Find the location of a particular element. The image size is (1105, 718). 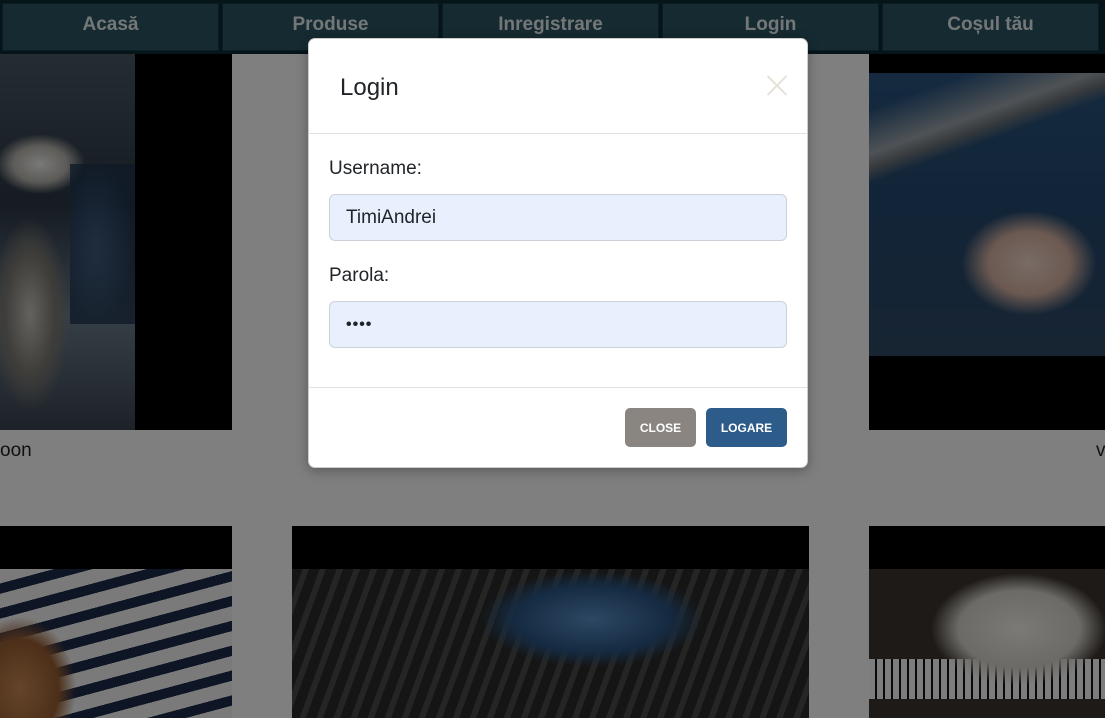

username-label: Username: is located at coordinates (375, 168).